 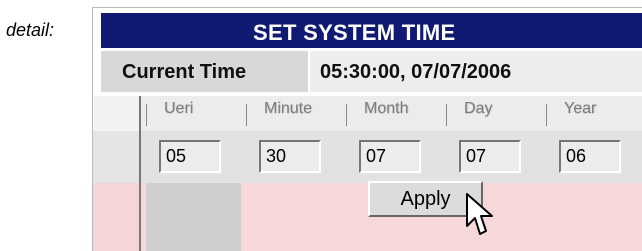 What do you see at coordinates (140, 173) in the screenshot?
I see `left-divider-line` at bounding box center [140, 173].